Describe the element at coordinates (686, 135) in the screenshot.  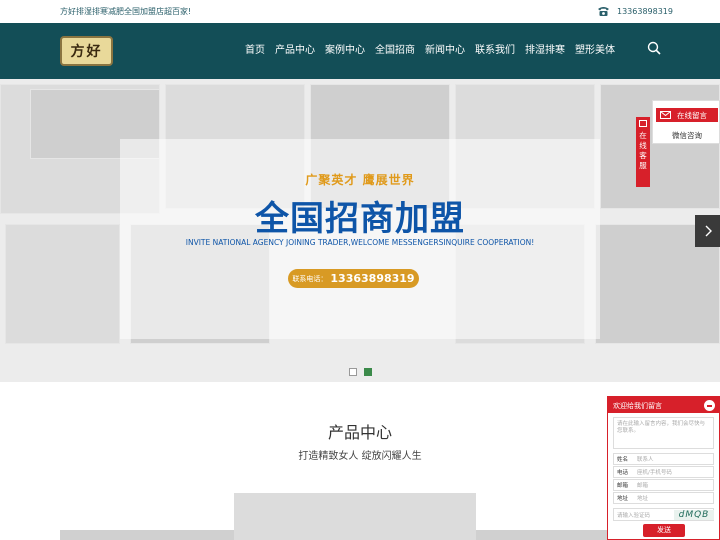
I see `wechat-consult-link: 微信咨询` at that location.